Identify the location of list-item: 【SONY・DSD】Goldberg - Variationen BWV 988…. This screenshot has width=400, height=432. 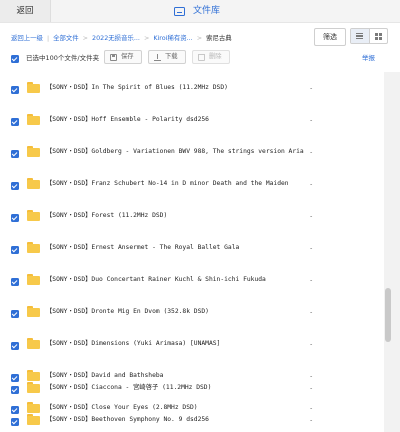
(192, 154).